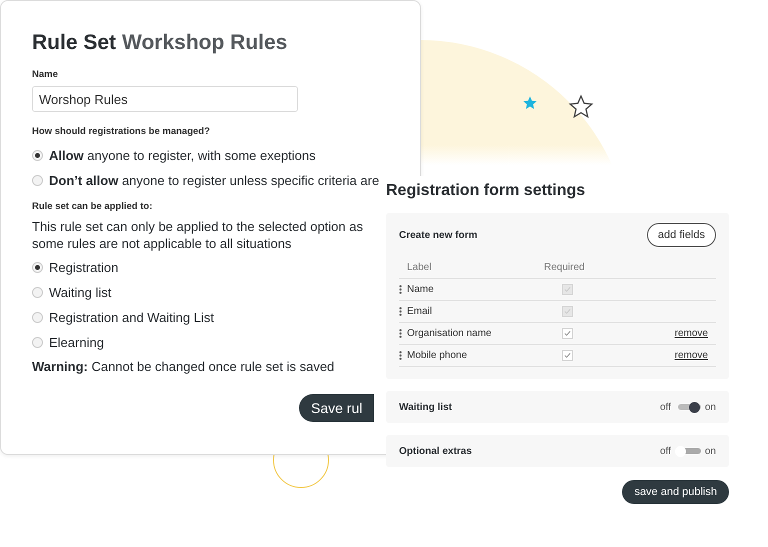  What do you see at coordinates (121, 131) in the screenshot?
I see `question-label: How should registrations be managed?` at bounding box center [121, 131].